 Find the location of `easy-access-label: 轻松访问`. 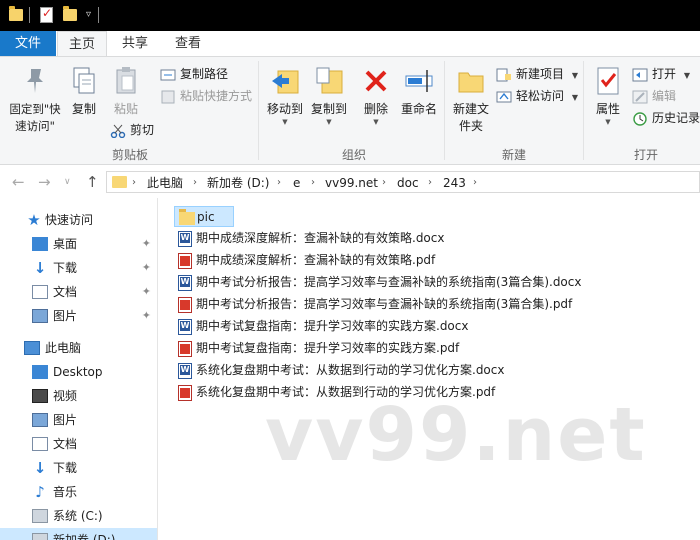

easy-access-label: 轻松访问 is located at coordinates (540, 96).